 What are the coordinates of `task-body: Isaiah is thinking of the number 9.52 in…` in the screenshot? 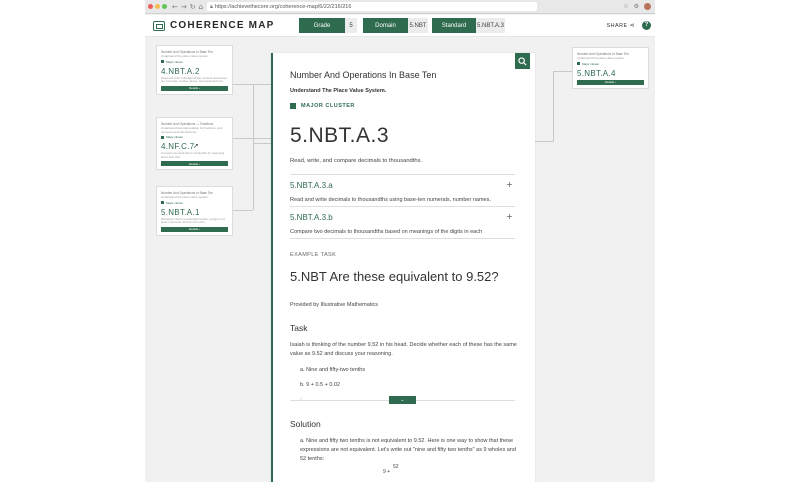 It's located at (403, 349).